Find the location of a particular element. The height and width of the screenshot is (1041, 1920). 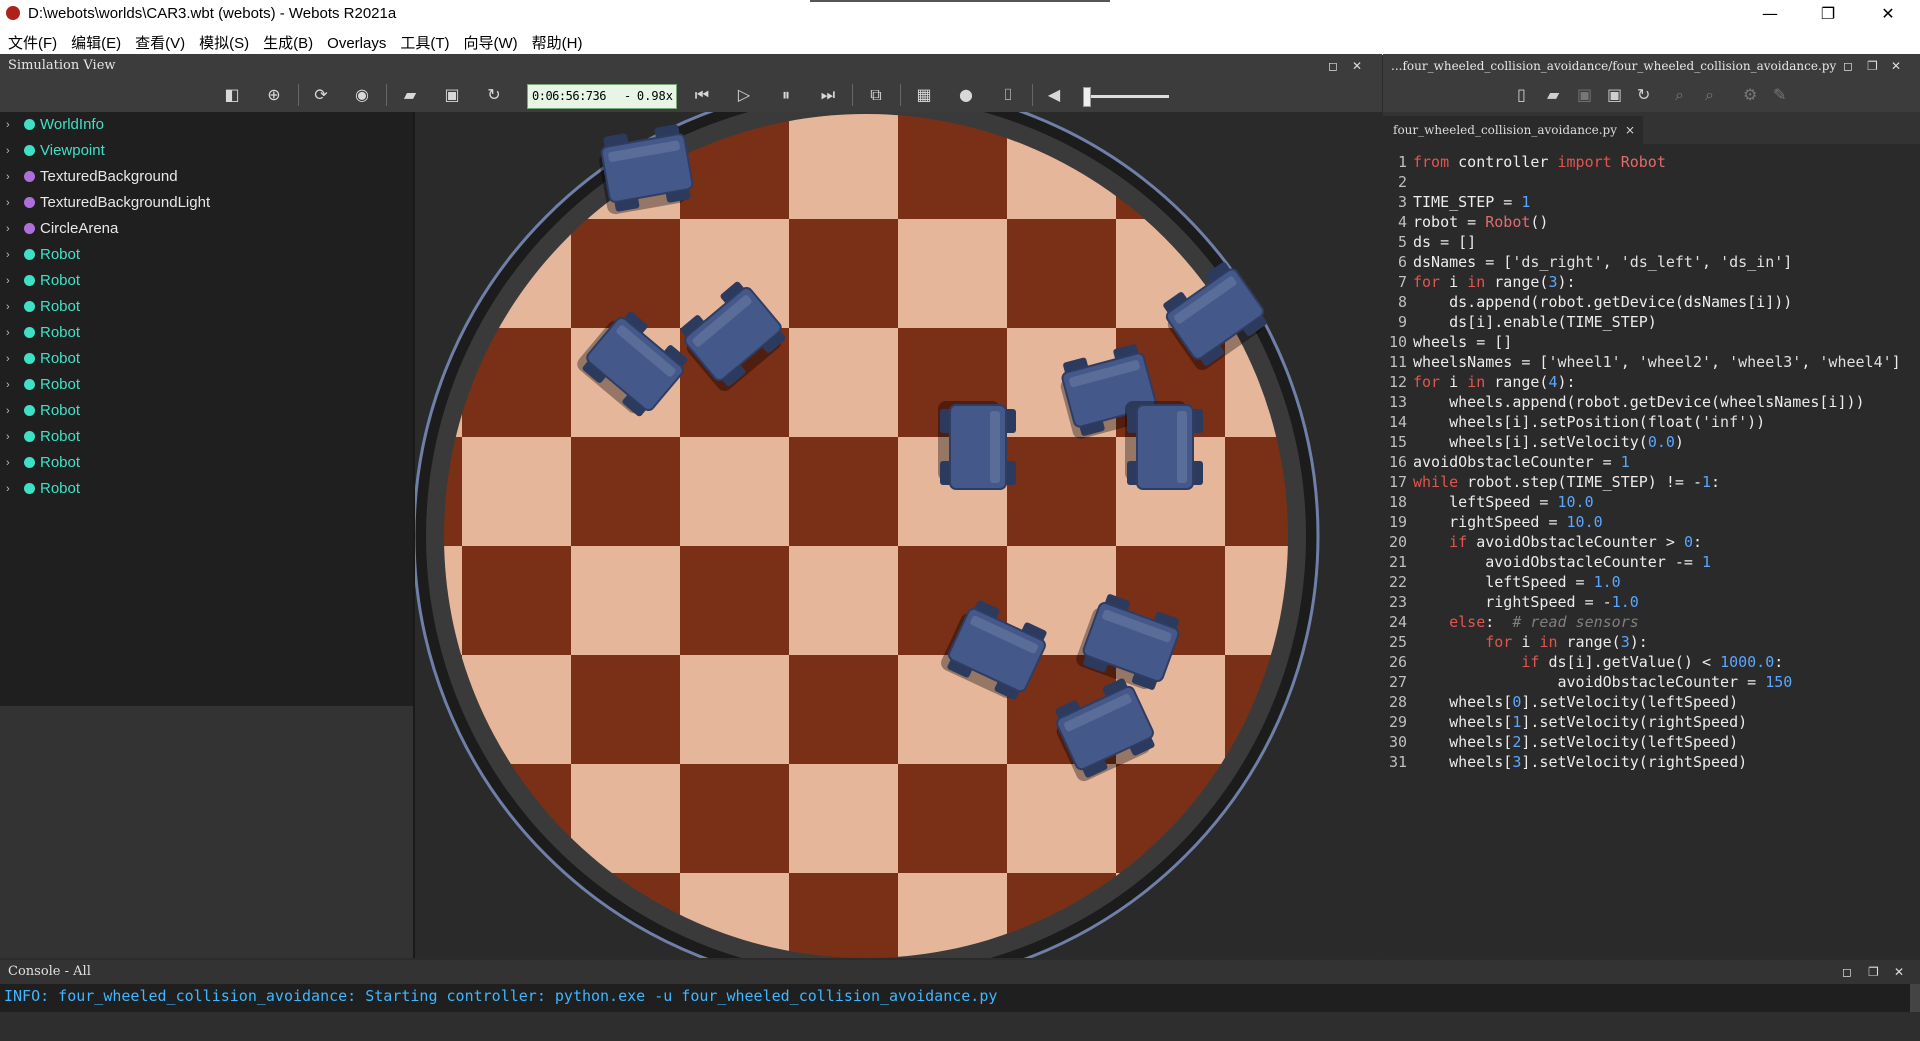

menu-edit: 编辑(E) is located at coordinates (95, 40).